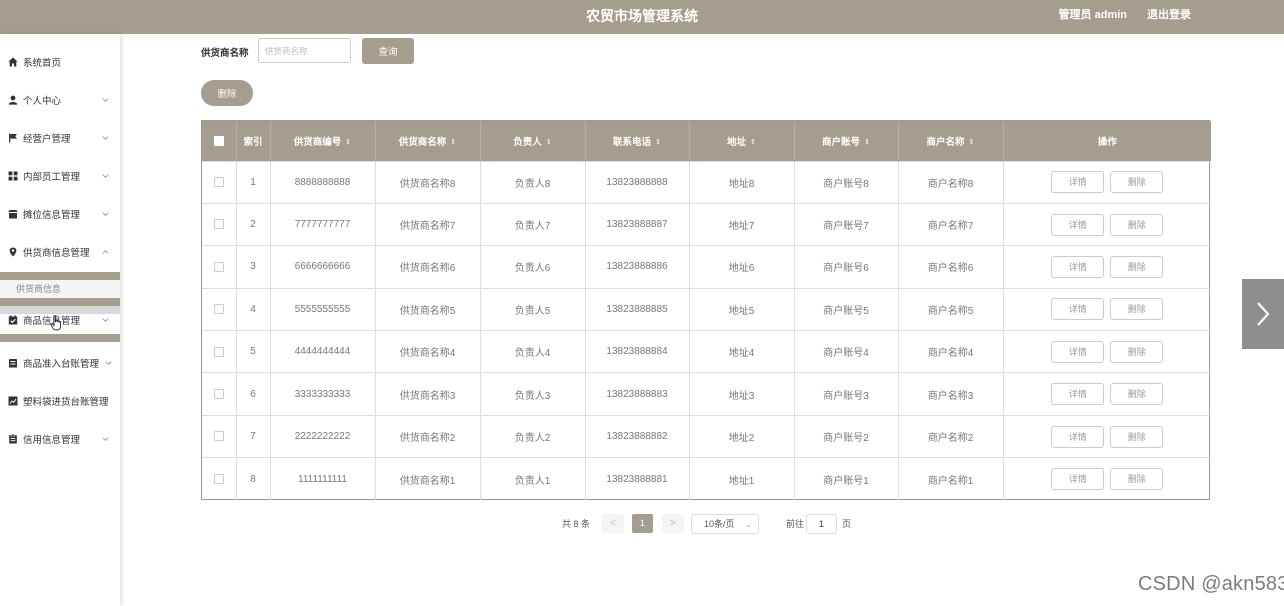 Image resolution: width=1284 pixels, height=606 pixels. What do you see at coordinates (56, 253) in the screenshot?
I see `sidebar-item-label: 供货商信息管理` at bounding box center [56, 253].